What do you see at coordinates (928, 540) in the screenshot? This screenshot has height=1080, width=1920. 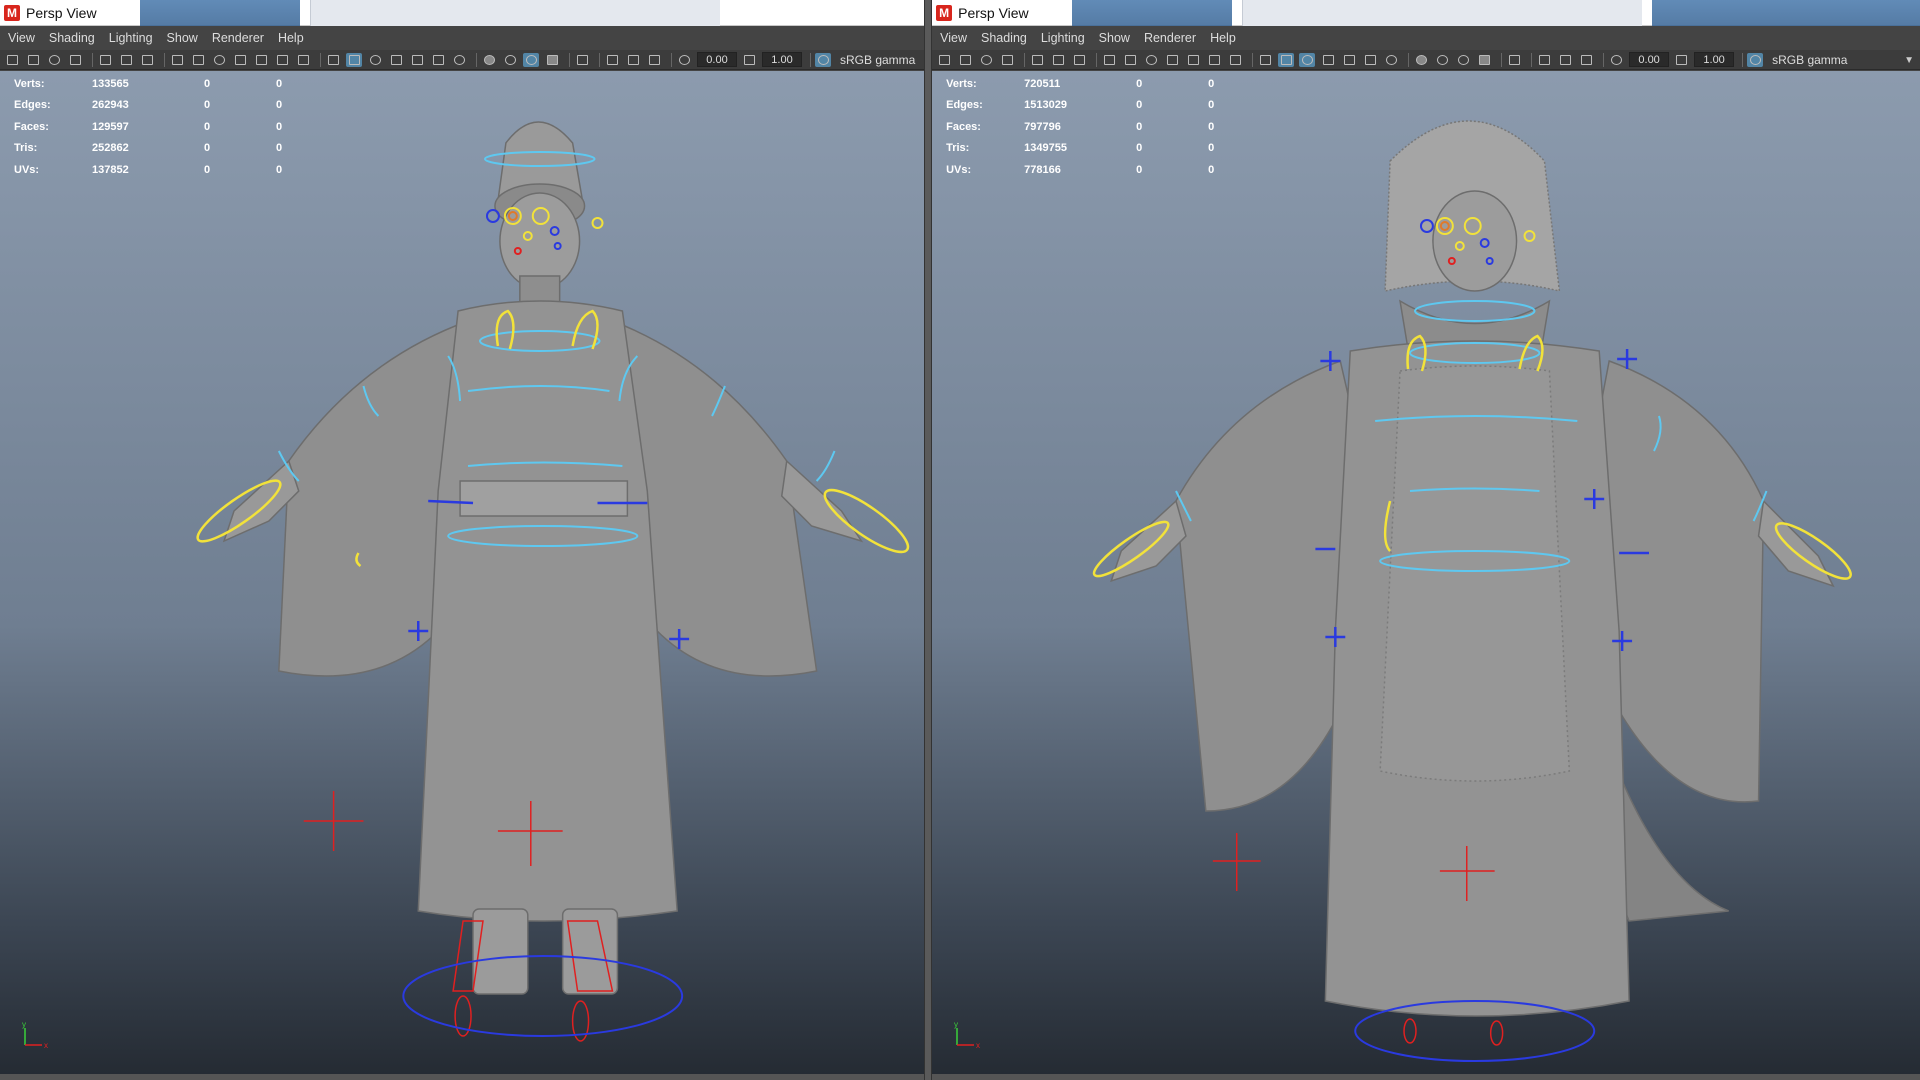 I see `pane-divider` at bounding box center [928, 540].